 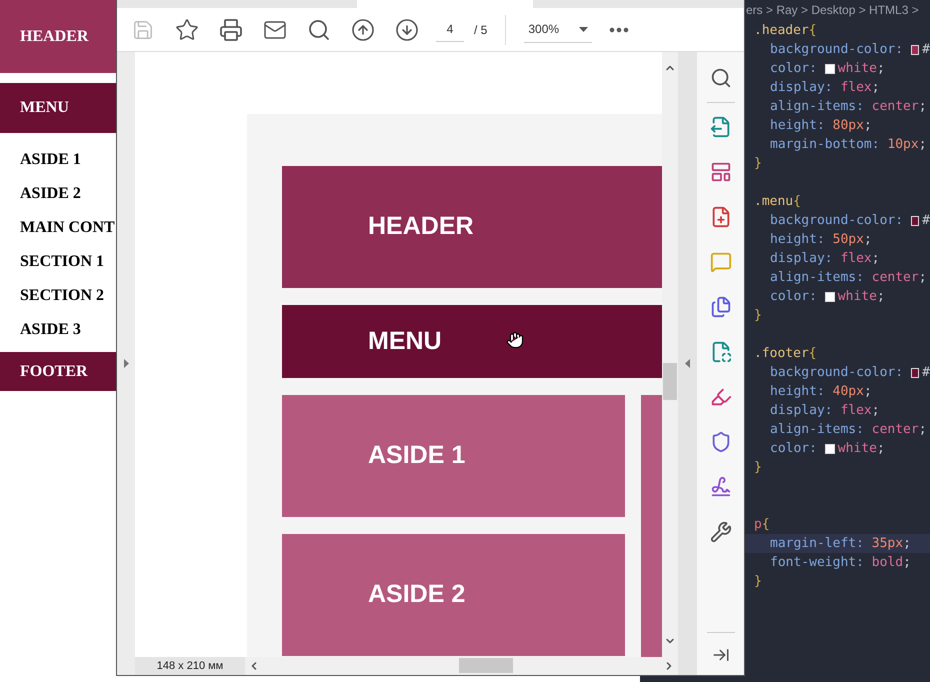 What do you see at coordinates (417, 594) in the screenshot?
I see `block-label: ASIDE 2` at bounding box center [417, 594].